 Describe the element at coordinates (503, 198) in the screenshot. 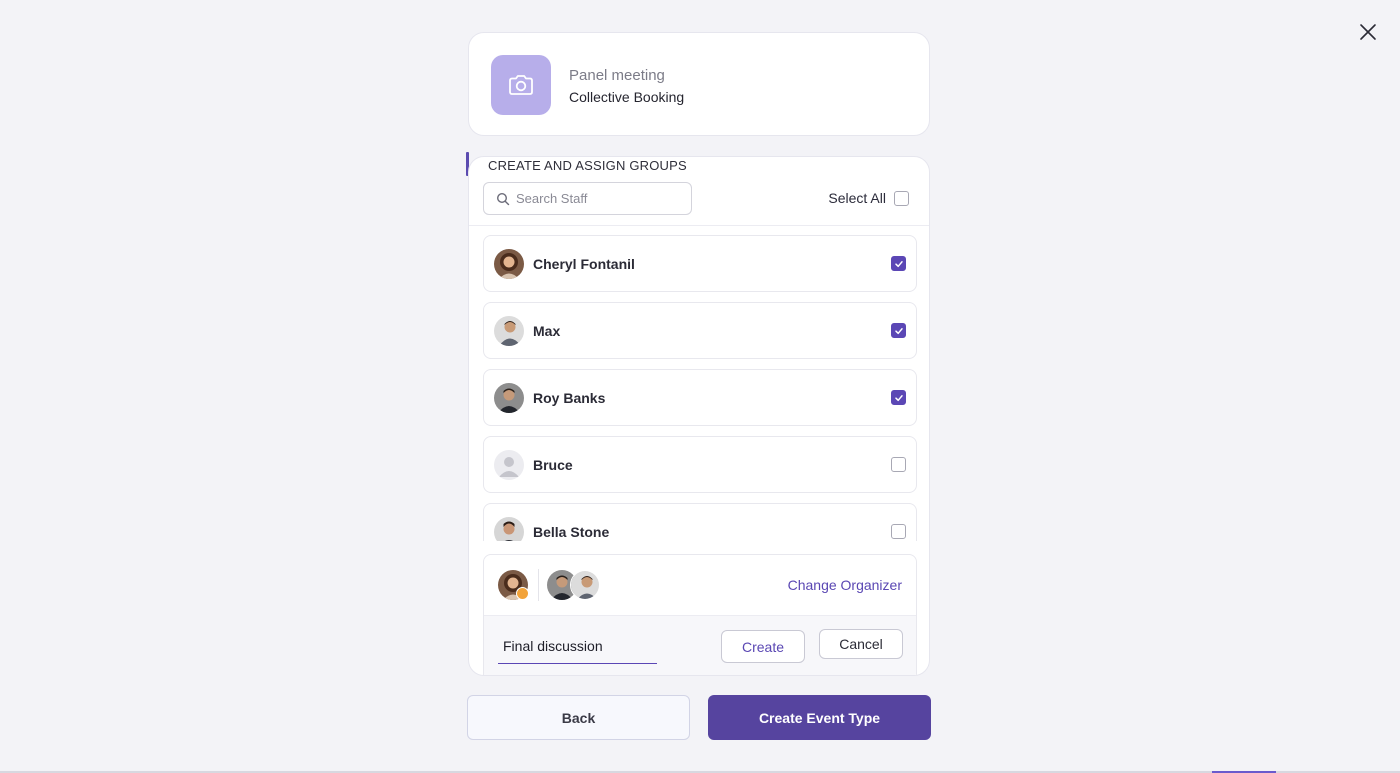

I see `search-icon` at that location.